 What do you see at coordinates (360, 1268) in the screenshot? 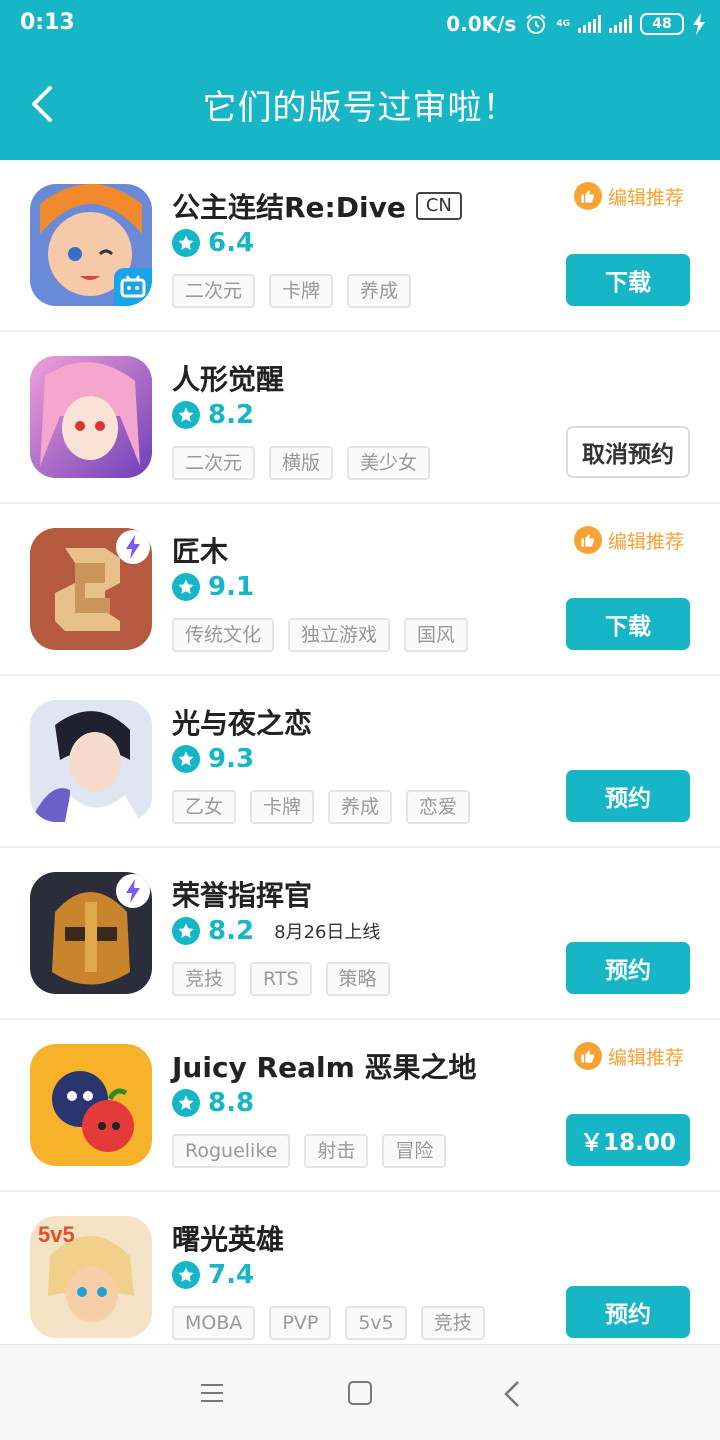
I see `list-item: 5v5 曙光英雄 7.4 MOBA PVP 5v5 竞技 预约` at bounding box center [360, 1268].